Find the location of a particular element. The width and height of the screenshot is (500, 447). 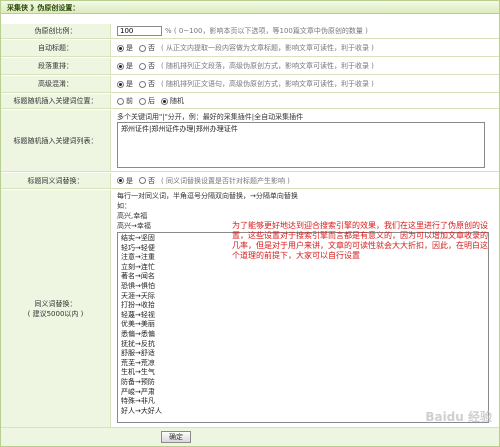

synonym-hint-line2: 如： is located at coordinates (124, 206).